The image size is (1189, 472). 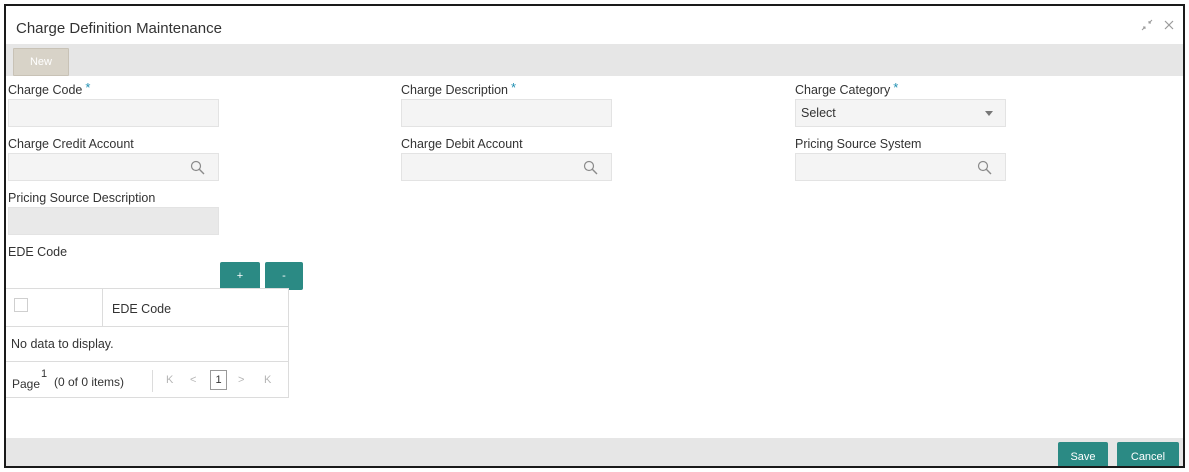 What do you see at coordinates (462, 144) in the screenshot?
I see `charge-debit-account-label: Charge Debit Account` at bounding box center [462, 144].